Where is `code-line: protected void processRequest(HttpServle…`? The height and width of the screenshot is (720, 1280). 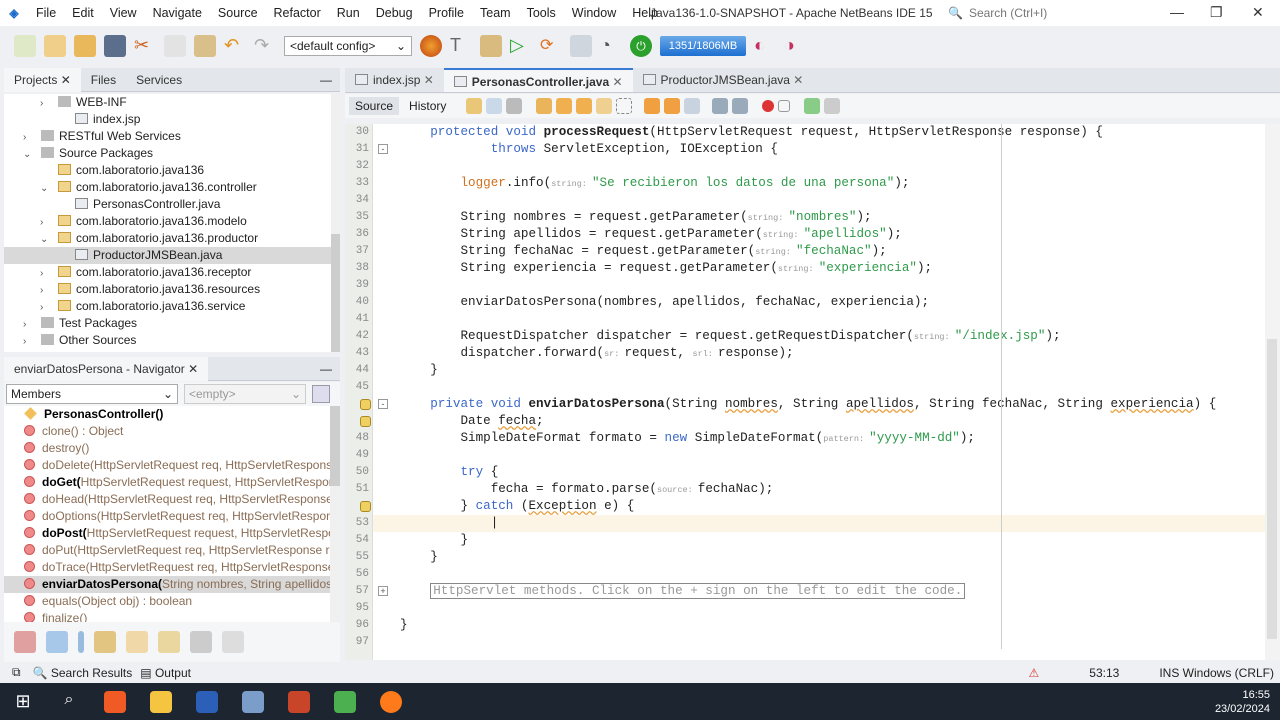 code-line: protected void processRequest(HttpServle… is located at coordinates (819, 132).